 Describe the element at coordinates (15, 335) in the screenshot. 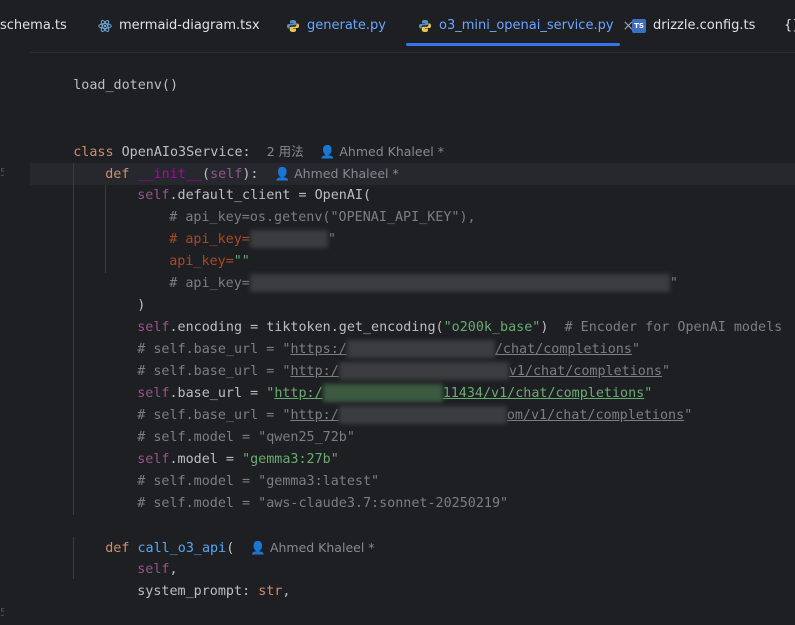

I see `line-number-gutter: 5 5` at that location.